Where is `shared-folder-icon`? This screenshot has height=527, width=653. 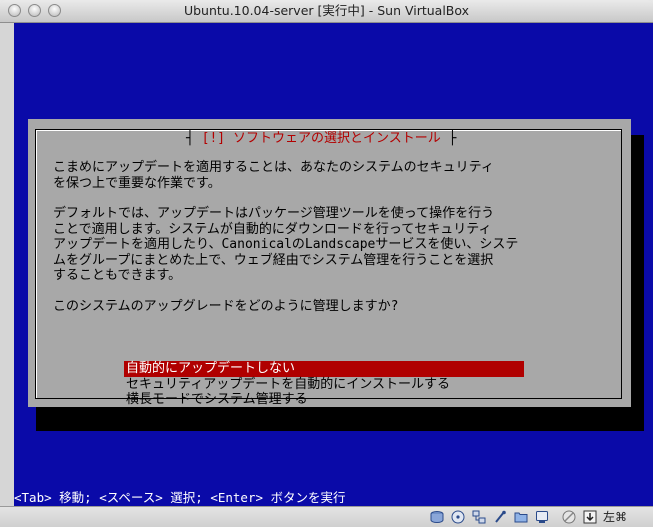 shared-folder-icon is located at coordinates (521, 517).